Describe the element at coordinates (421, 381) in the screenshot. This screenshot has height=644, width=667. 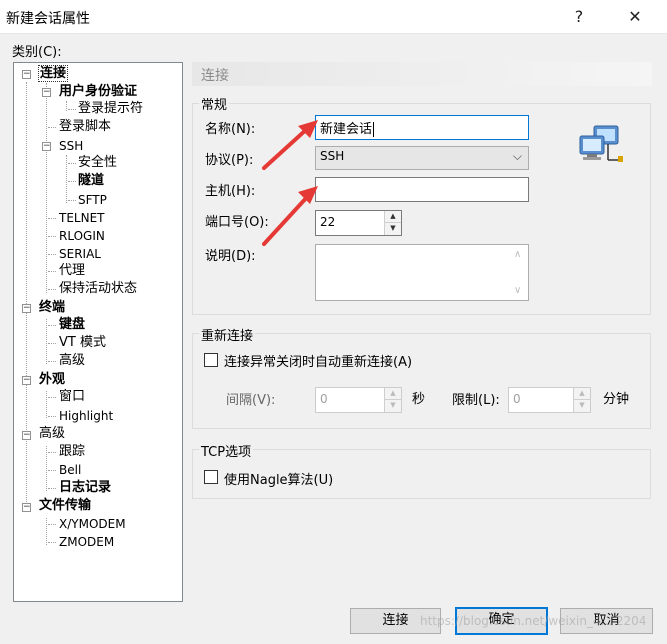
I see `reconnect-group` at that location.